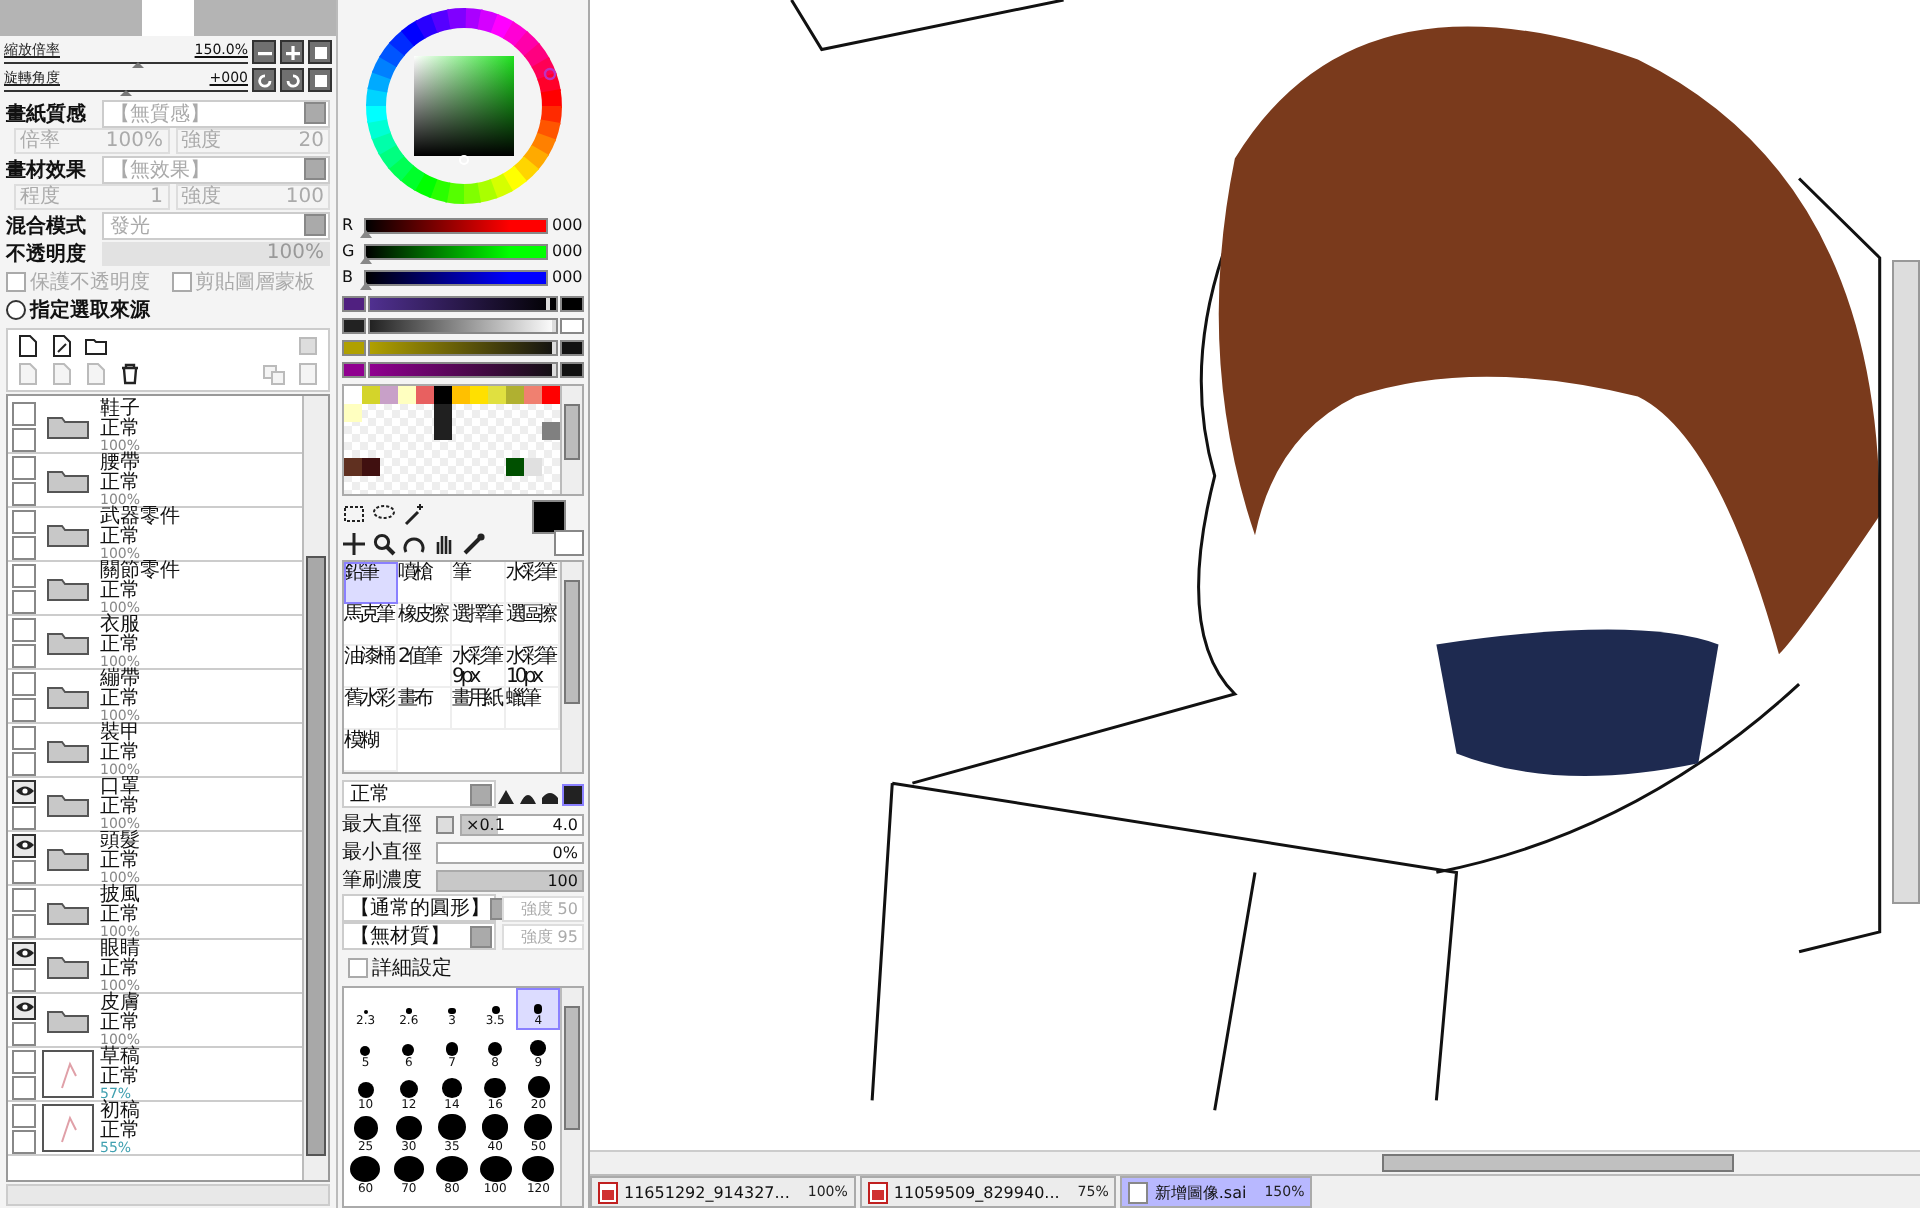  I want to click on move-icon, so click(354, 543).